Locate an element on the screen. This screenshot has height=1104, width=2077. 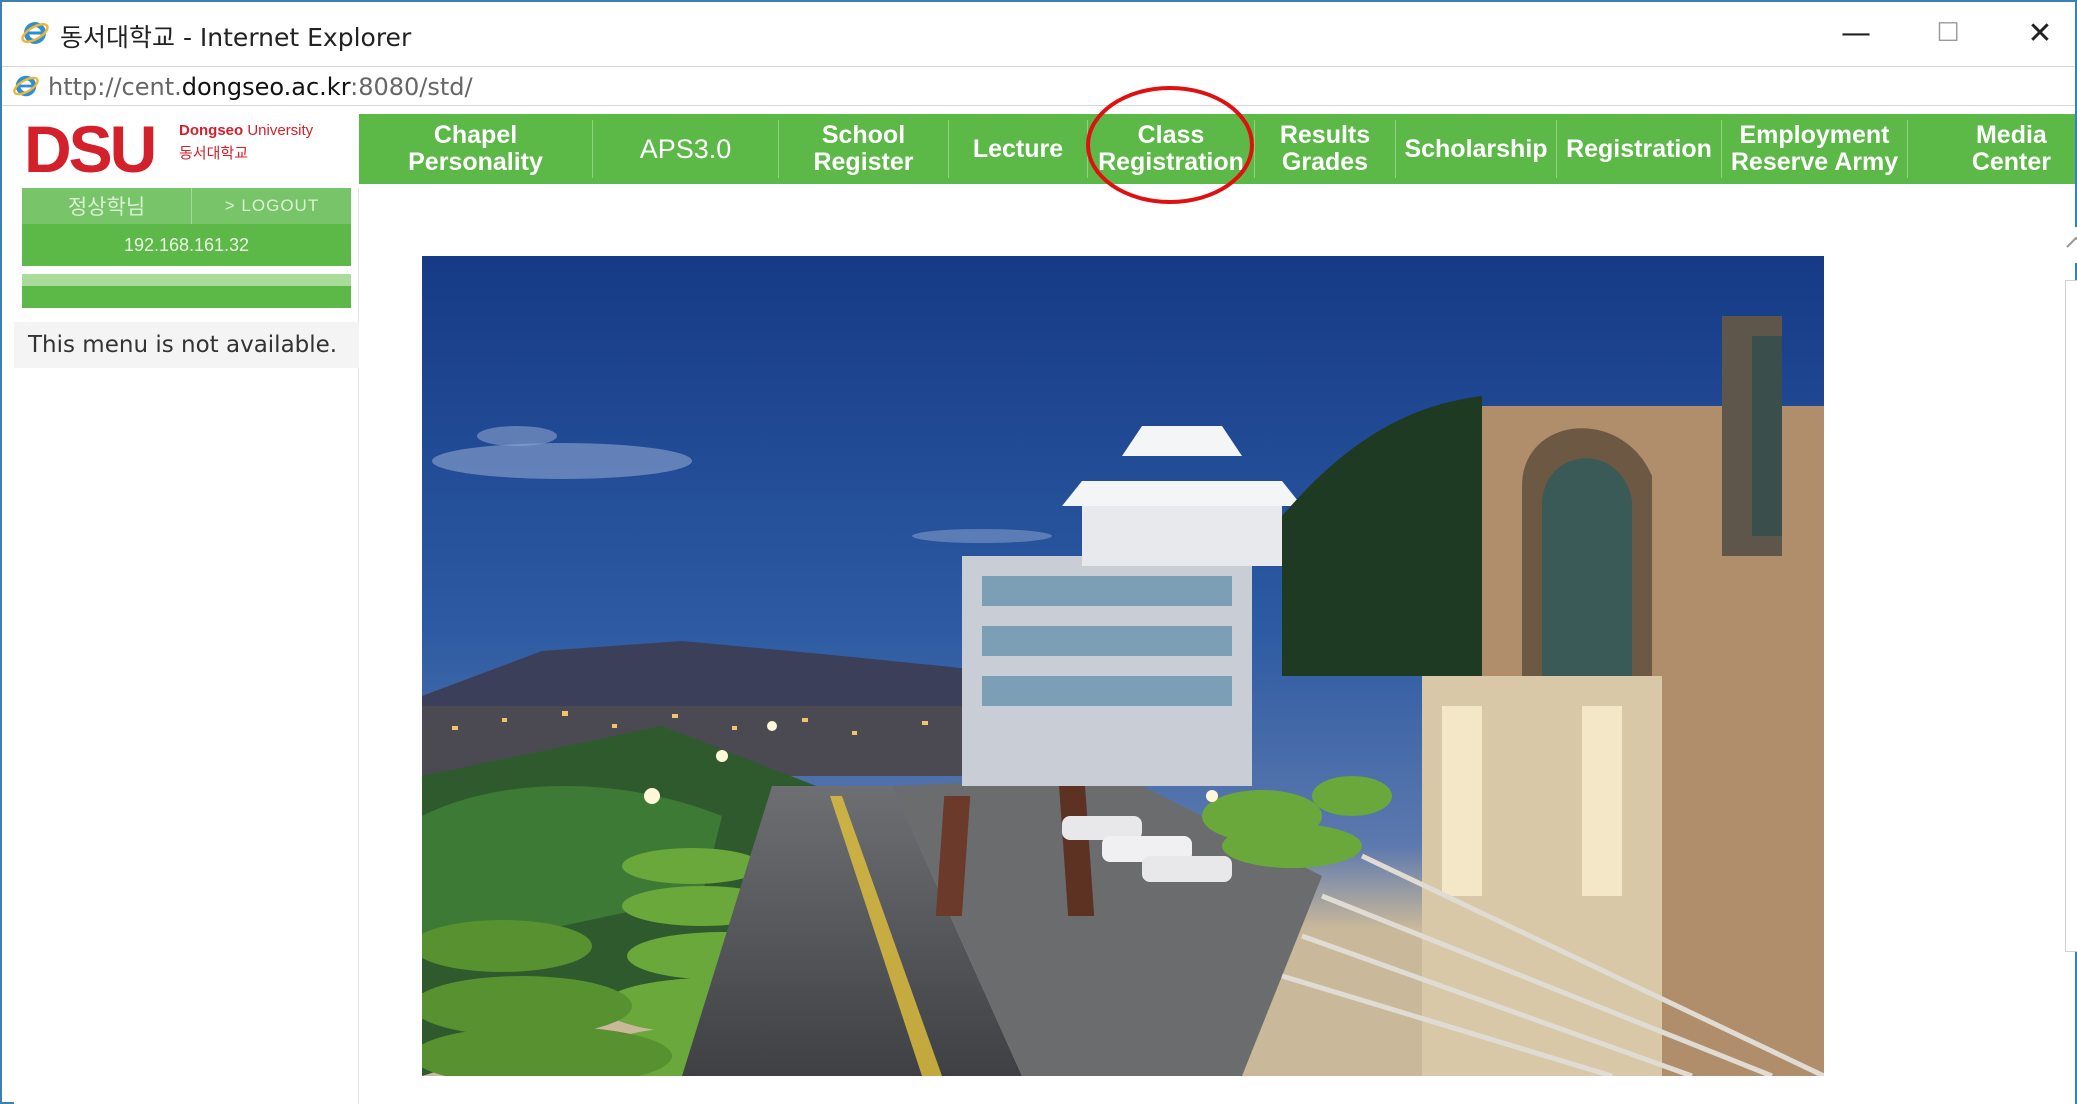
url-domain: dongseo.ac.kr is located at coordinates (266, 87).